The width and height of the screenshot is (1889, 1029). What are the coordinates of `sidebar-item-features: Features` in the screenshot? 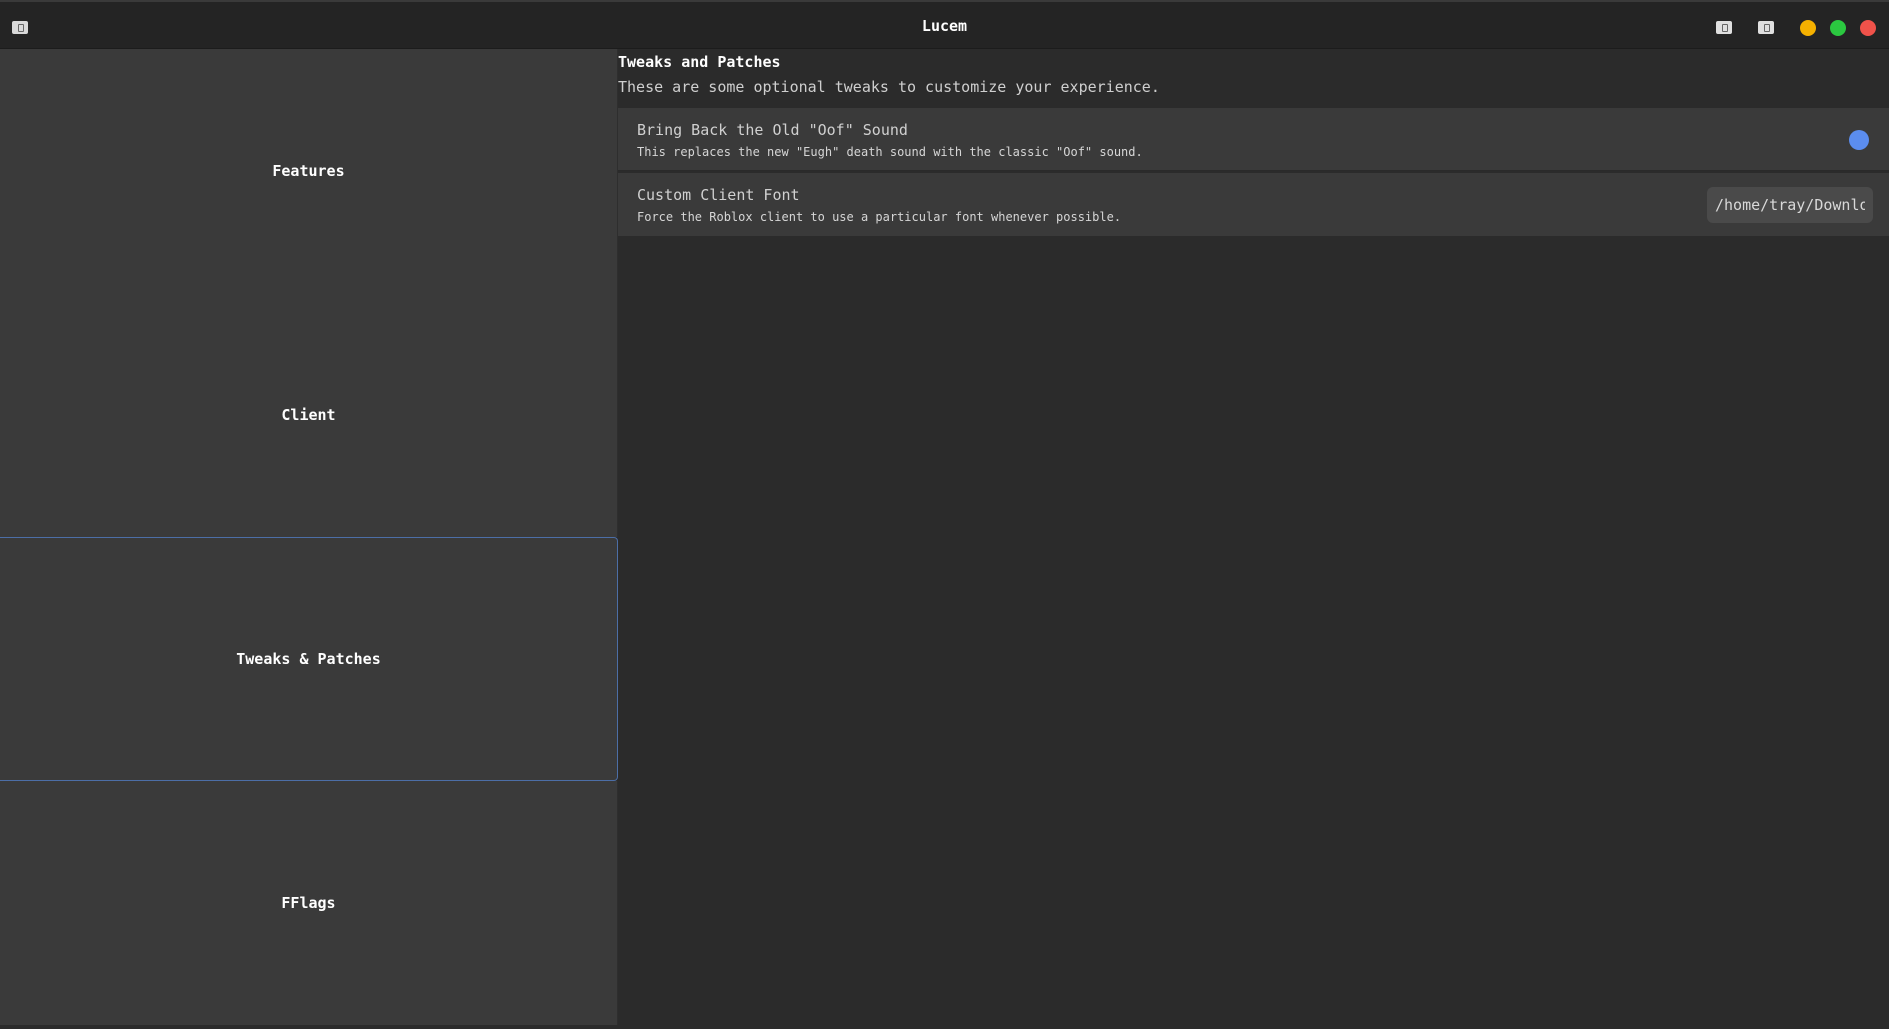 It's located at (309, 171).